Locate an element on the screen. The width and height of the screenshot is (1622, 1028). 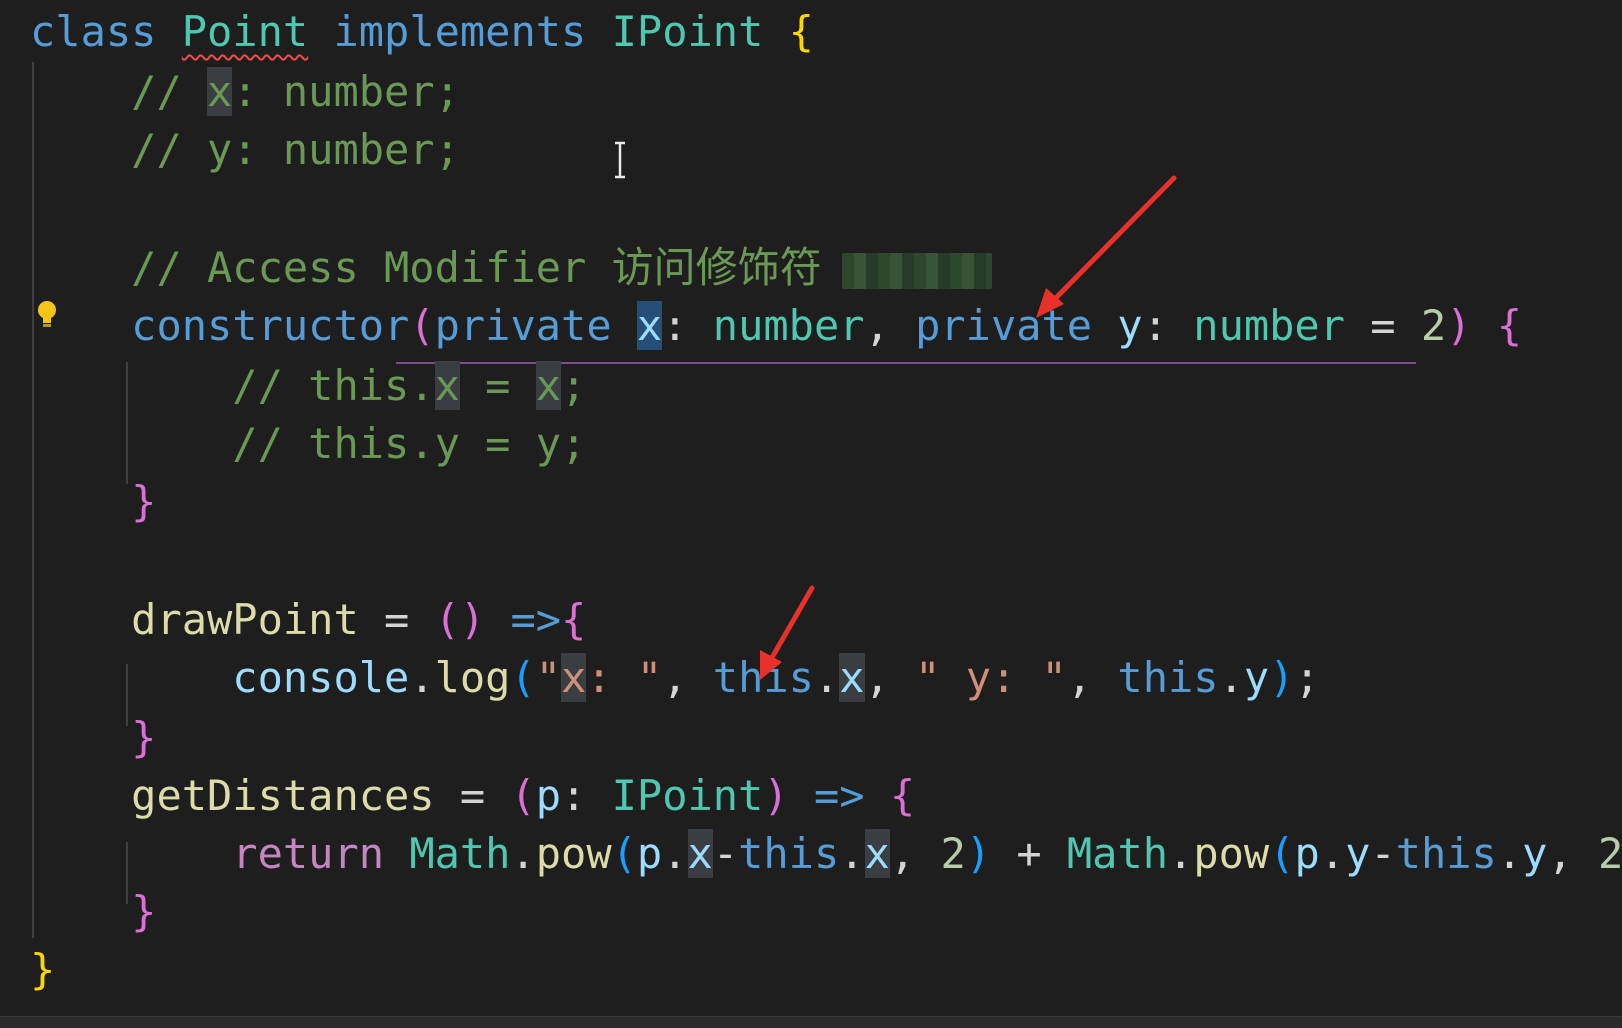
code-line: // this.x = x; is located at coordinates (308, 386).